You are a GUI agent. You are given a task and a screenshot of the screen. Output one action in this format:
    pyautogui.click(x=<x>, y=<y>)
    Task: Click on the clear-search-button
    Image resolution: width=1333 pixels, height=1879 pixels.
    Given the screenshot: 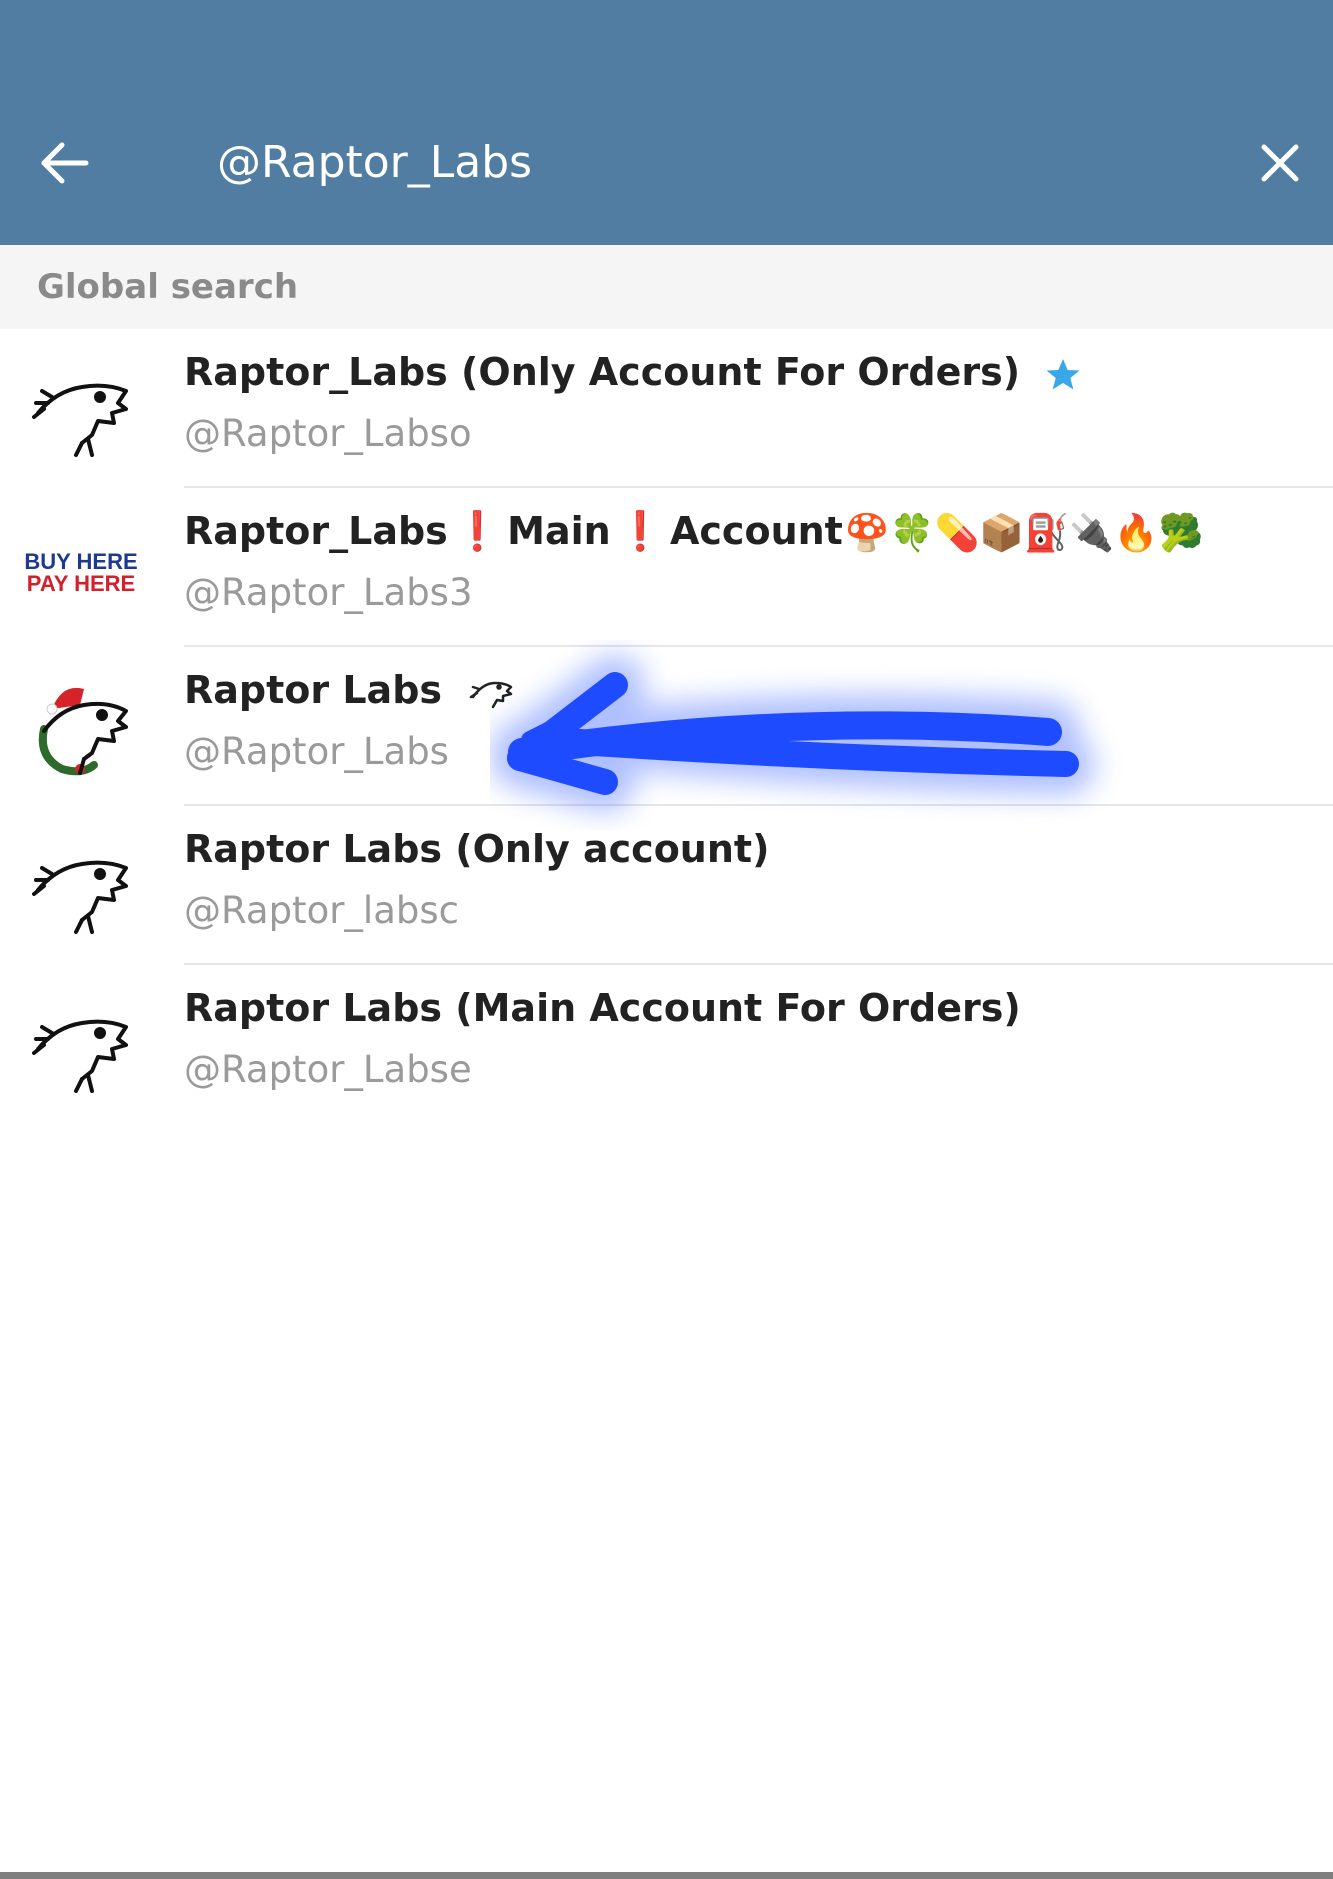 What is the action you would take?
    pyautogui.click(x=1280, y=163)
    